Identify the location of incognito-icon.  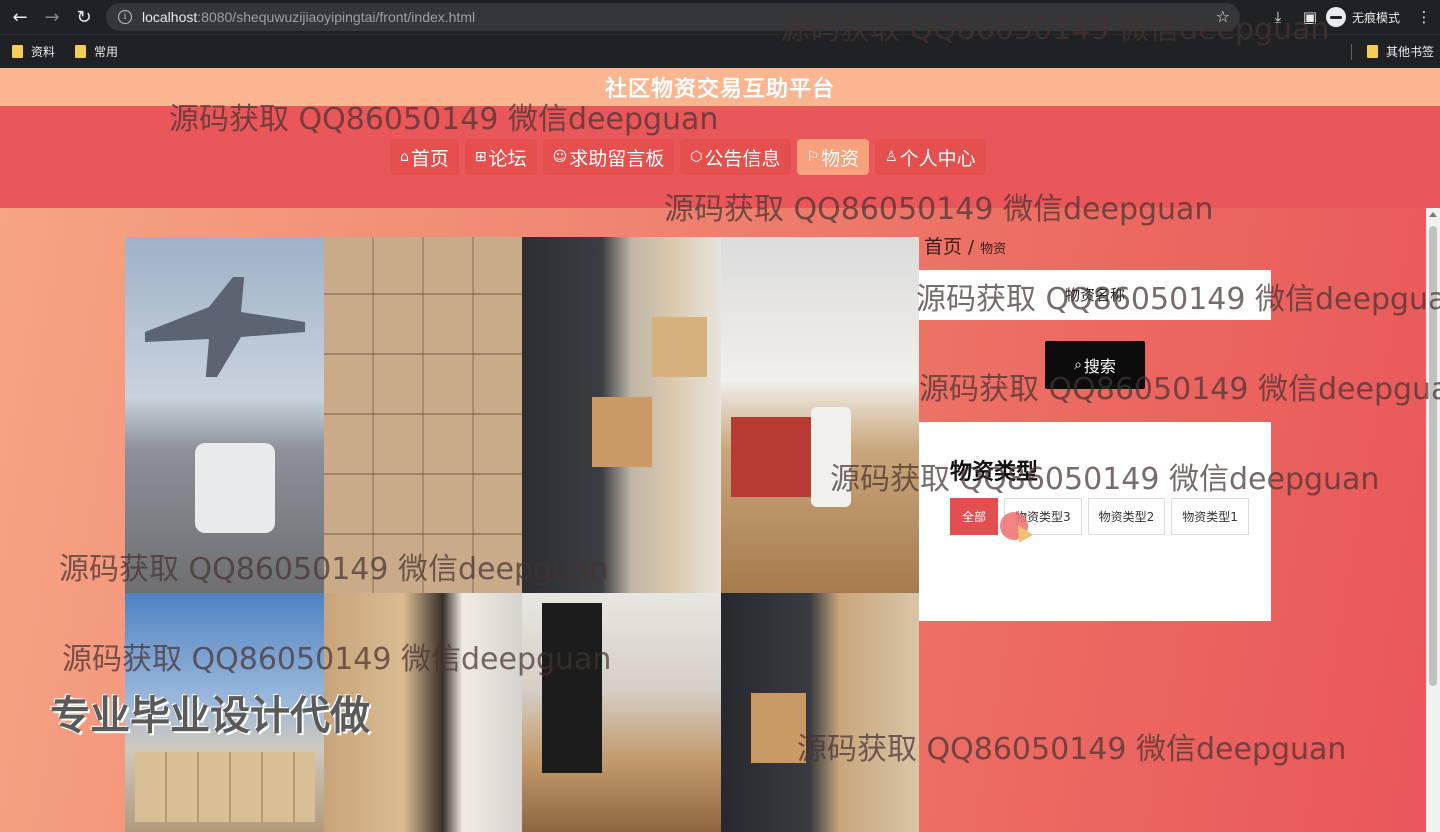
(1335, 17).